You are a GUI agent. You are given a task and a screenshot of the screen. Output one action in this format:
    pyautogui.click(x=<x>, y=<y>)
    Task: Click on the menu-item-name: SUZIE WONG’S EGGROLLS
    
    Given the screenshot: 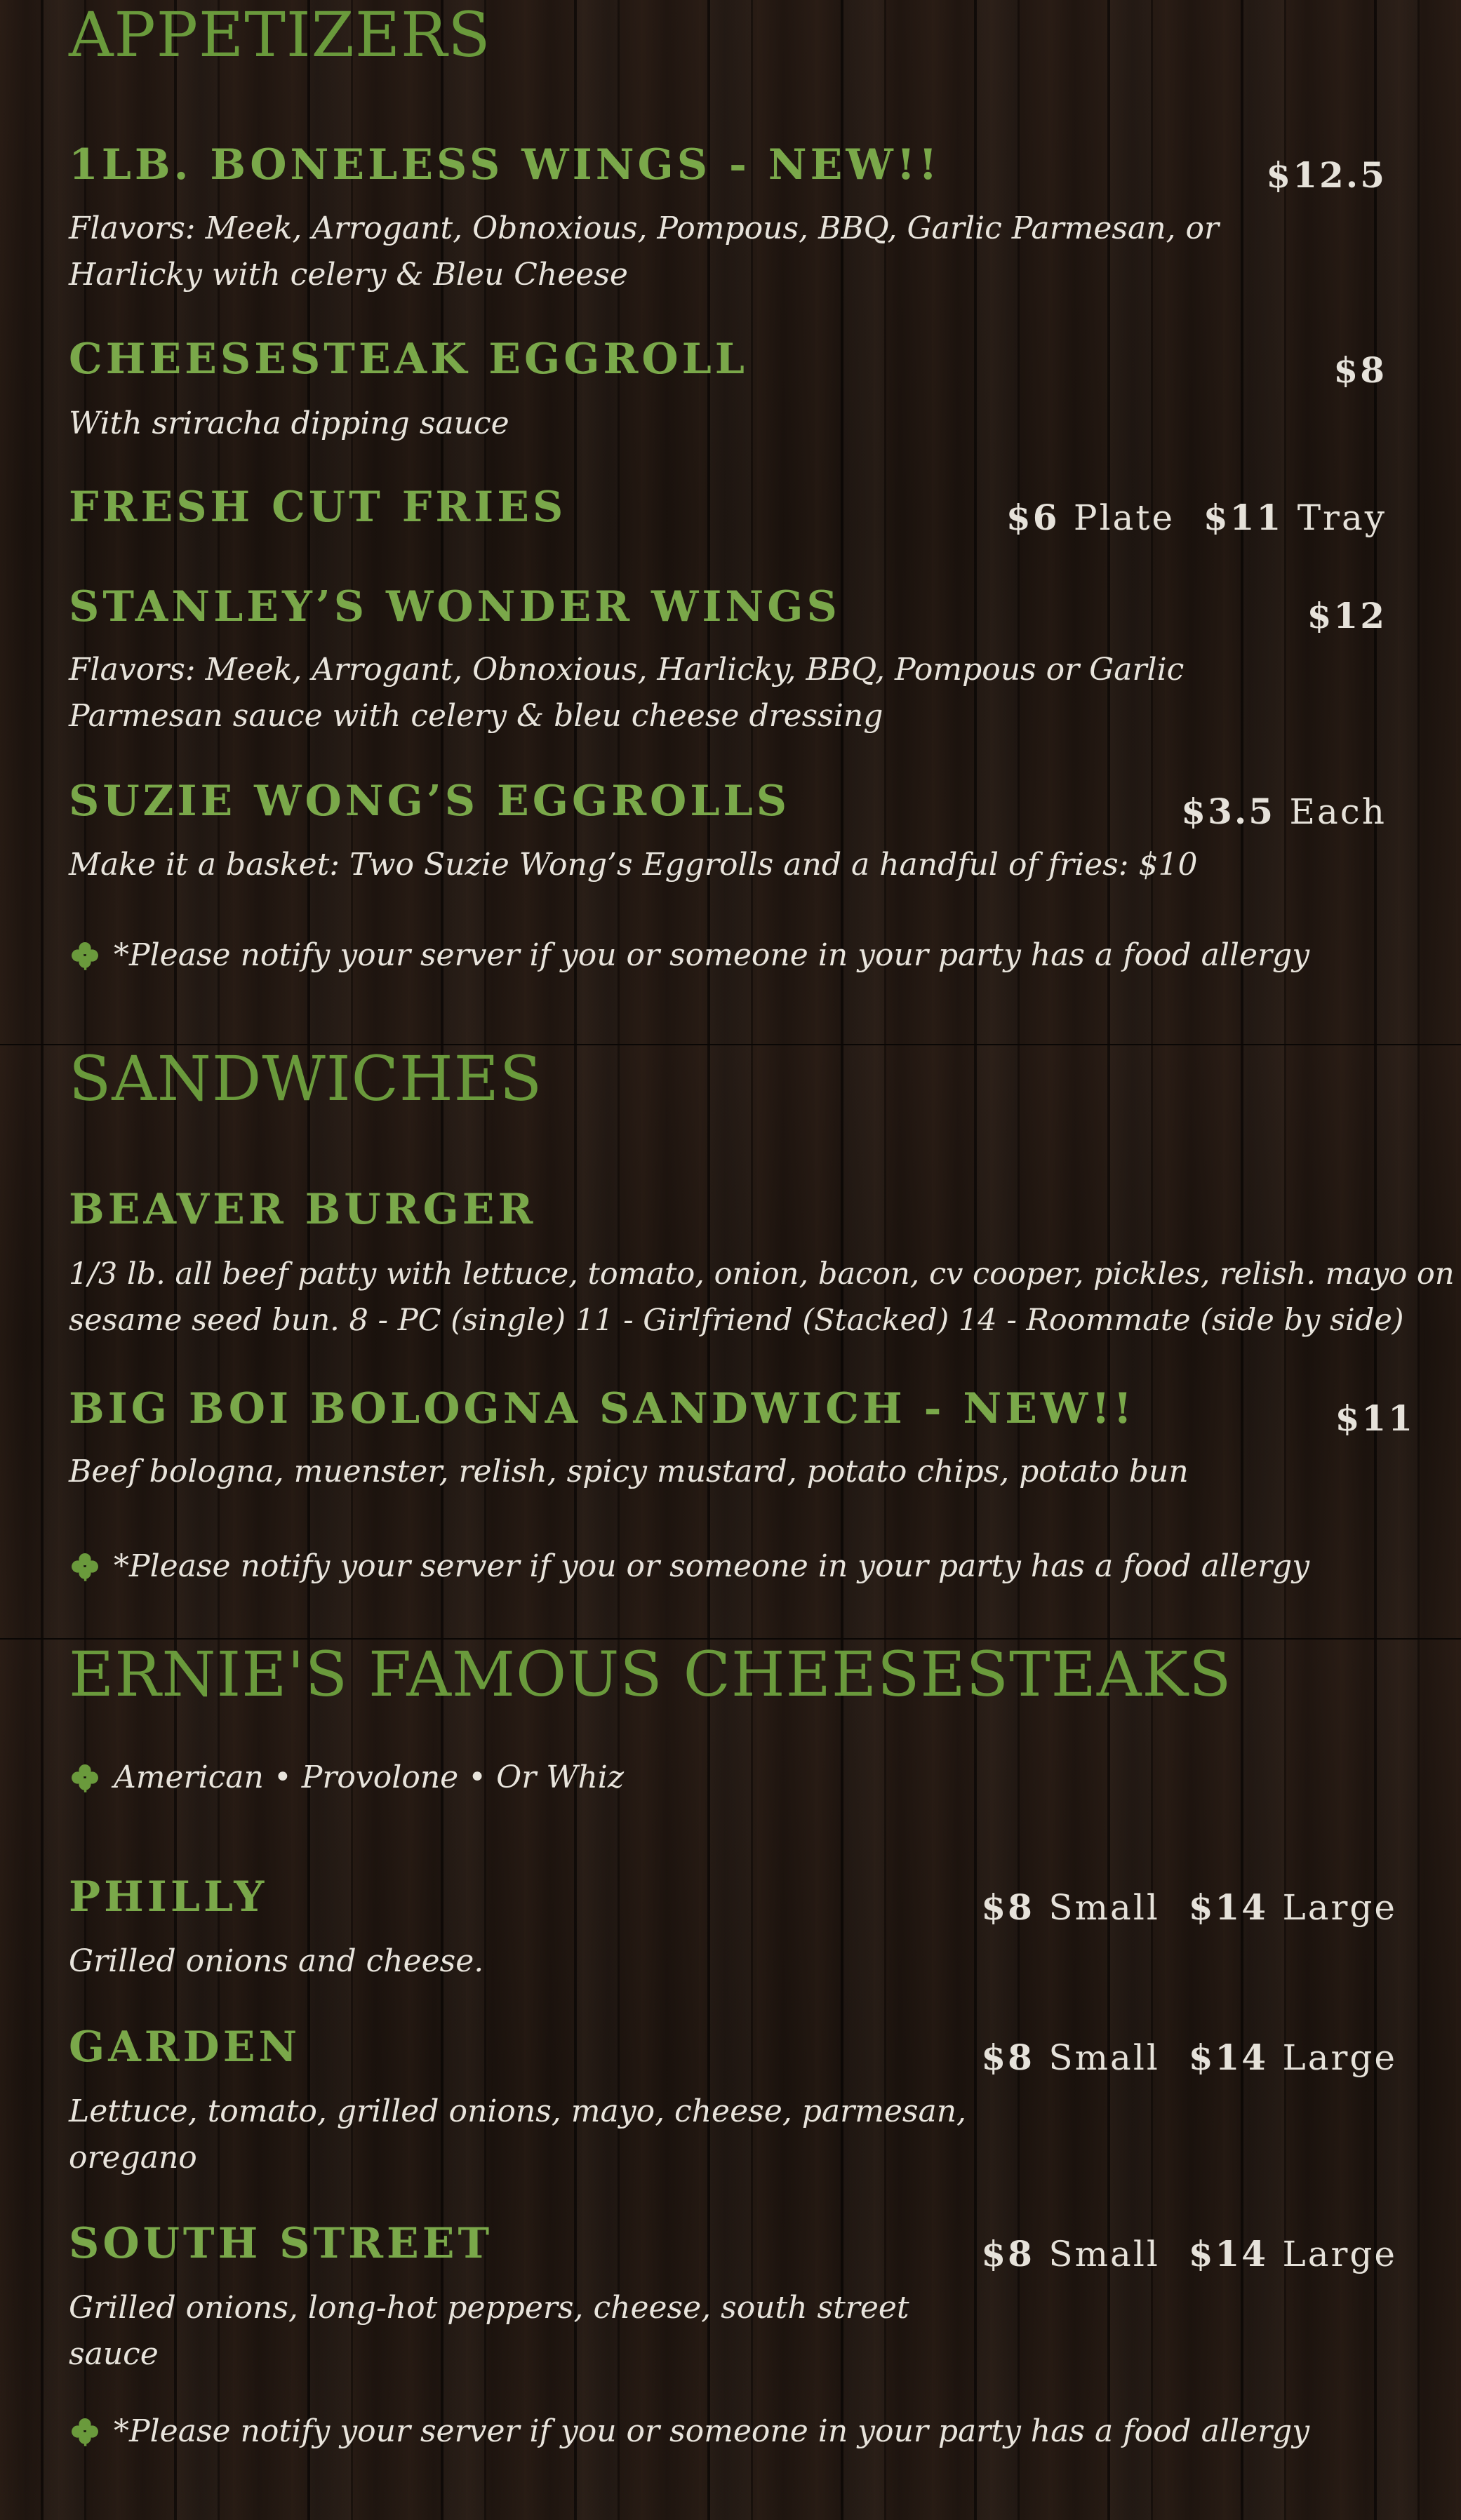 What is the action you would take?
    pyautogui.click(x=430, y=801)
    